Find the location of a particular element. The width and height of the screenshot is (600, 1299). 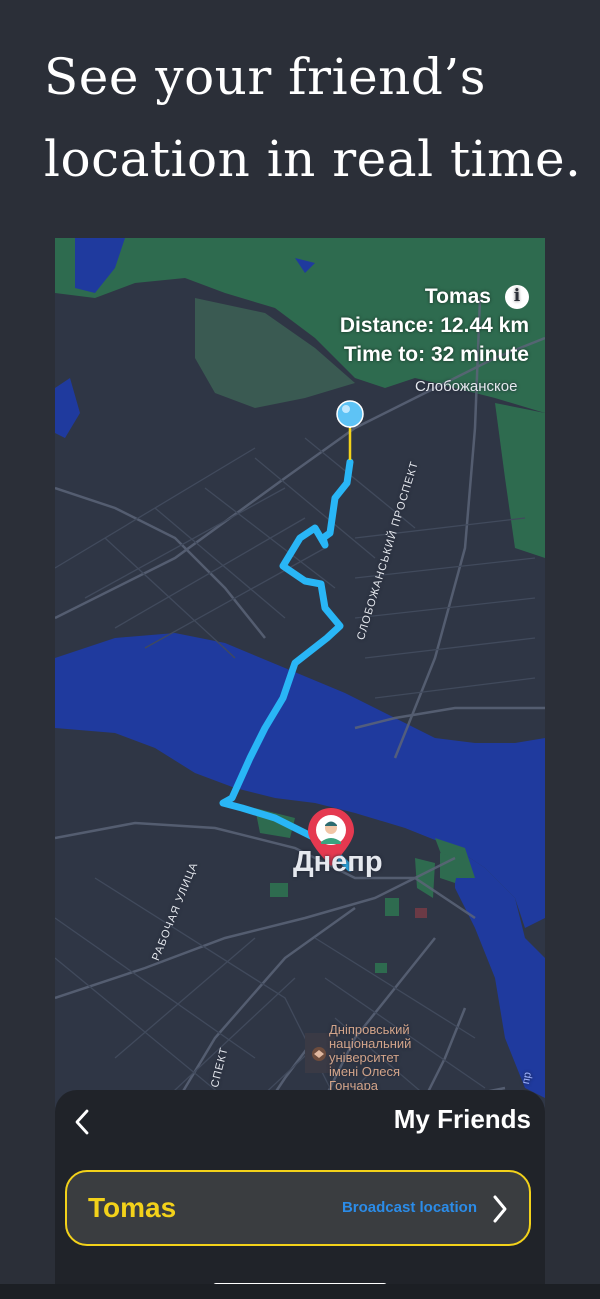

bottom-strip is located at coordinates (300, 1291).